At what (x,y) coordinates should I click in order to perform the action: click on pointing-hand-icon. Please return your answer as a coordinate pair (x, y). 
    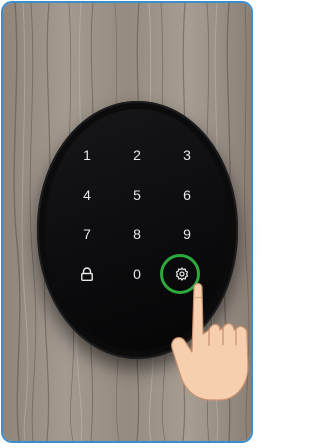
    Looking at the image, I should click on (210, 341).